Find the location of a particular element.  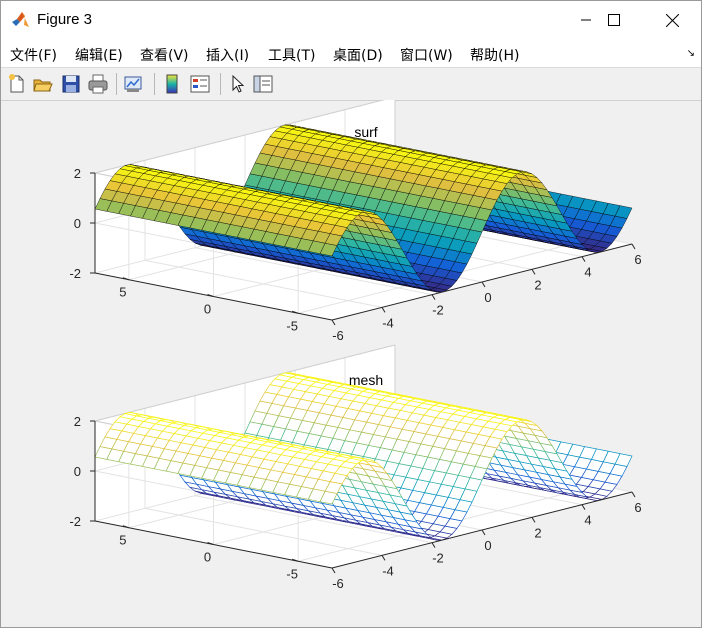

maximize-button is located at coordinates (614, 20).